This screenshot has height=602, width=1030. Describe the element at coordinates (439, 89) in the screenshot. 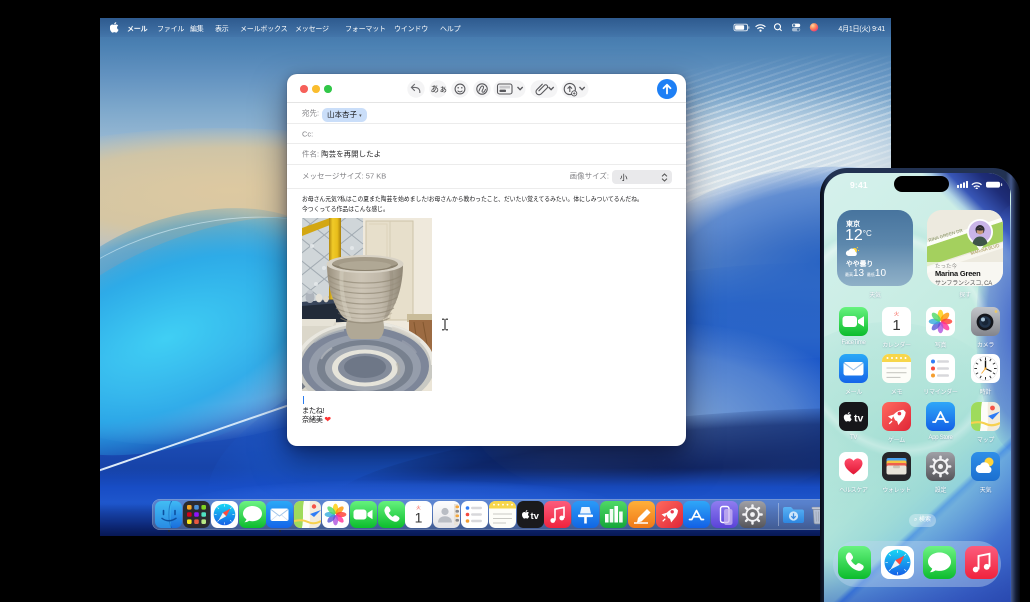

I see `svg-text: あぁ` at that location.